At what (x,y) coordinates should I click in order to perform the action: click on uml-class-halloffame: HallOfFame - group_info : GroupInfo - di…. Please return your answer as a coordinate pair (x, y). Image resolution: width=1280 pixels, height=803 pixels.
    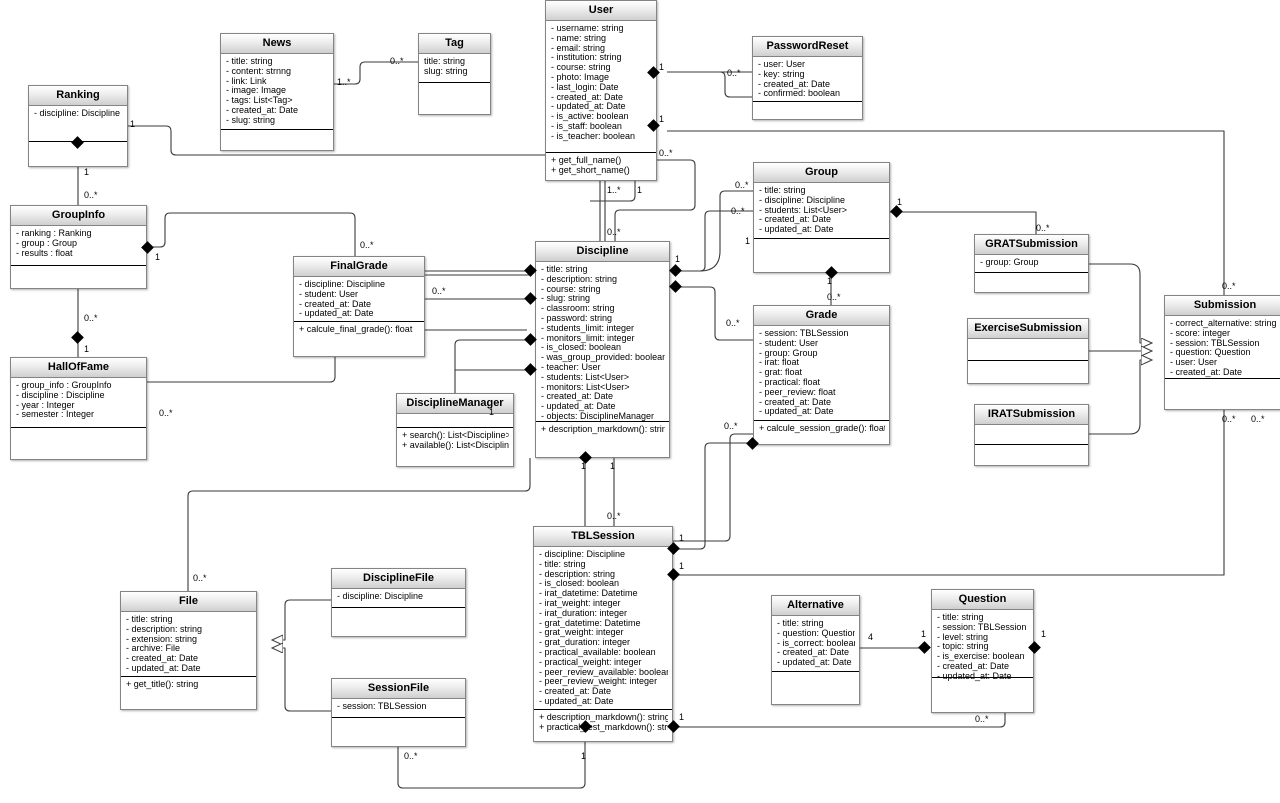
    Looking at the image, I should click on (78, 408).